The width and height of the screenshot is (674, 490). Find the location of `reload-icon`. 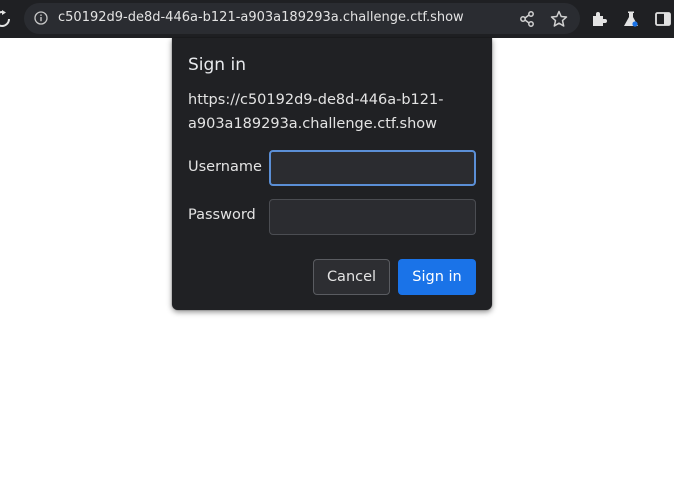

reload-icon is located at coordinates (5, 19).